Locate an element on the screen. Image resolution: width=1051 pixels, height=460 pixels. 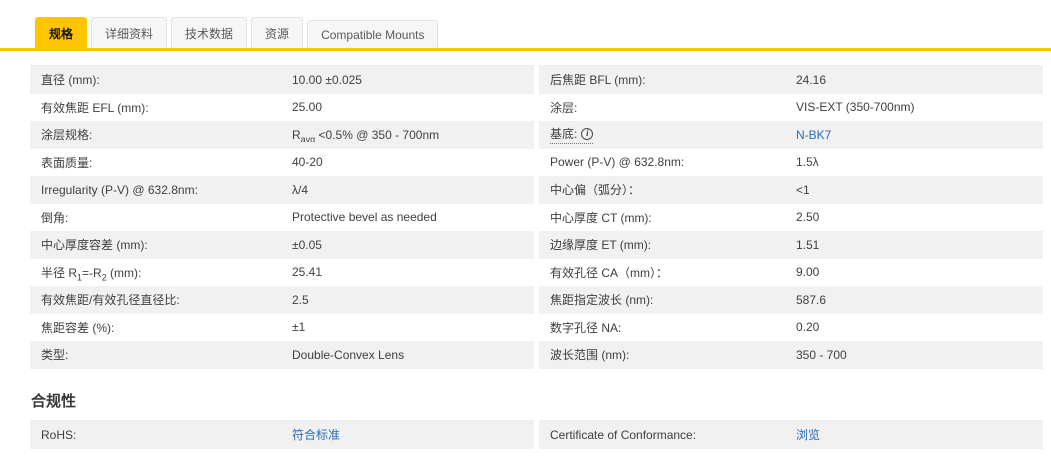
spec-row-et: 边缘厚度 ET (mm): 1.51 is located at coordinates (791, 245).